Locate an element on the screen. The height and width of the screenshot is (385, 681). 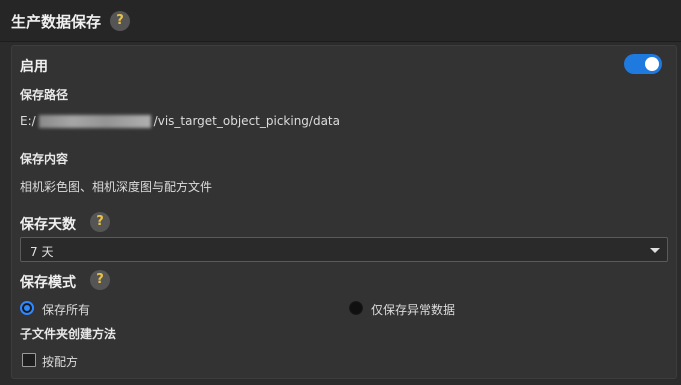
checkbox-icon is located at coordinates (29, 360).